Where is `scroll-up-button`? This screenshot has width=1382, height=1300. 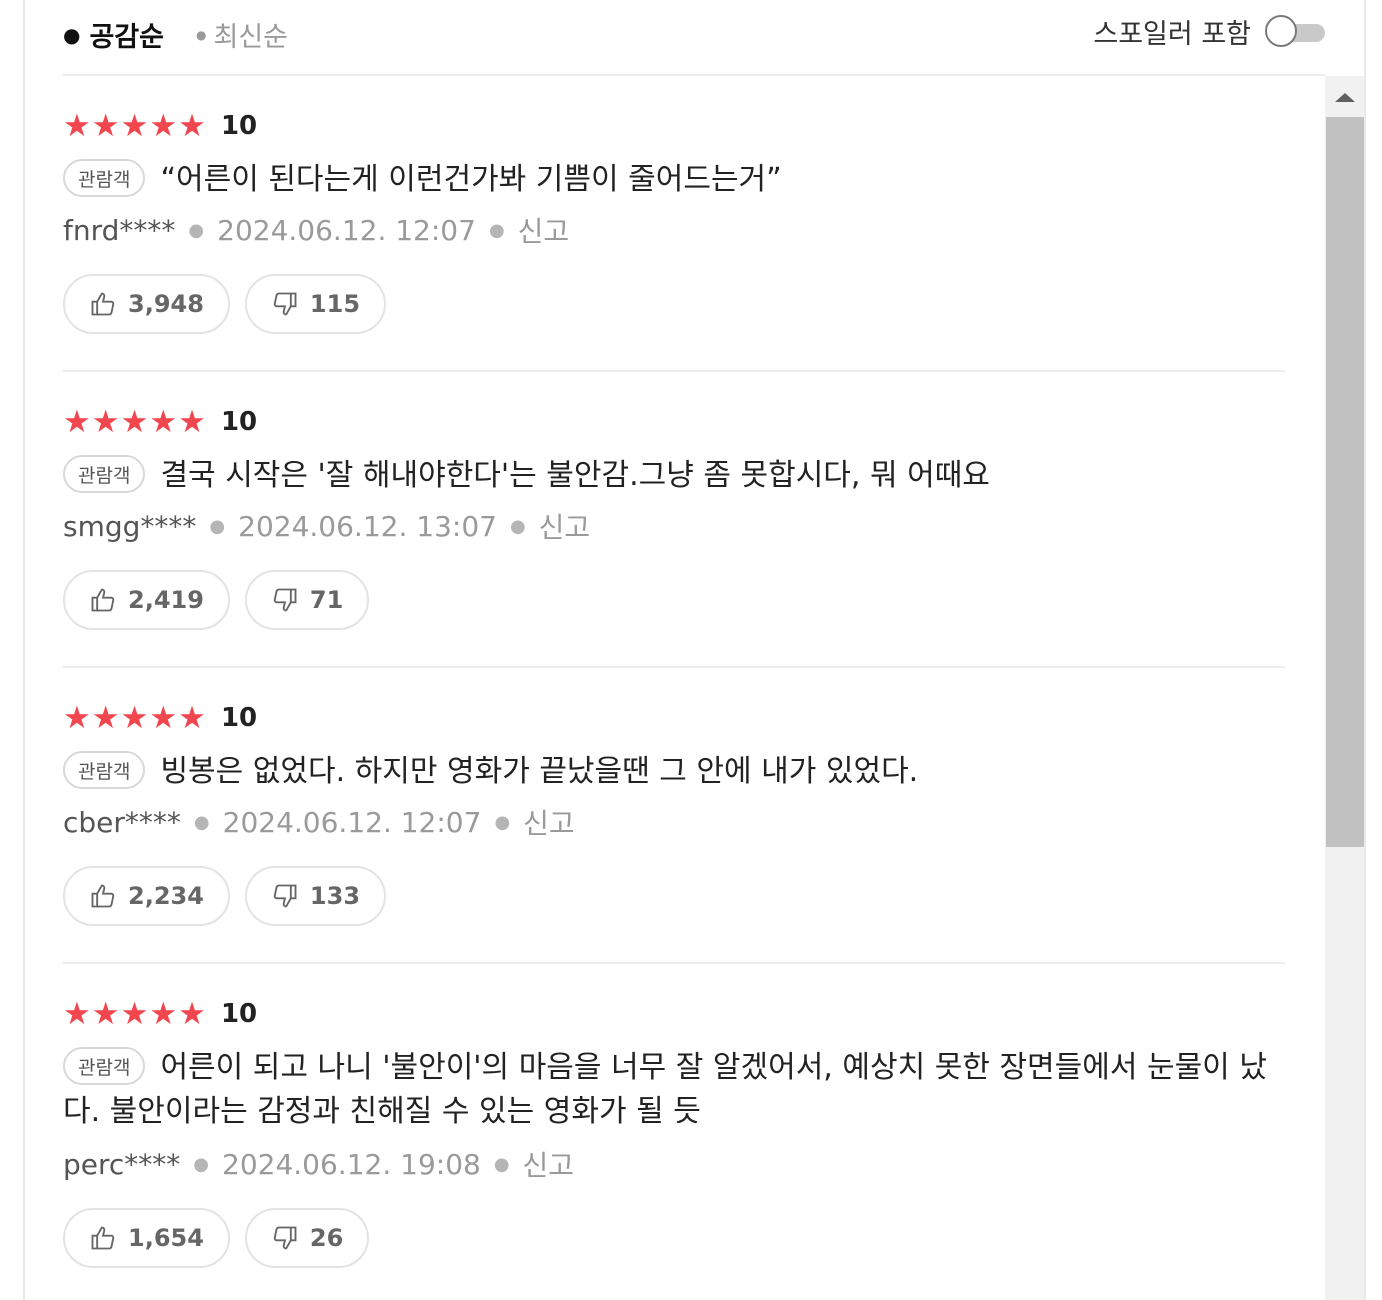 scroll-up-button is located at coordinates (1344, 96).